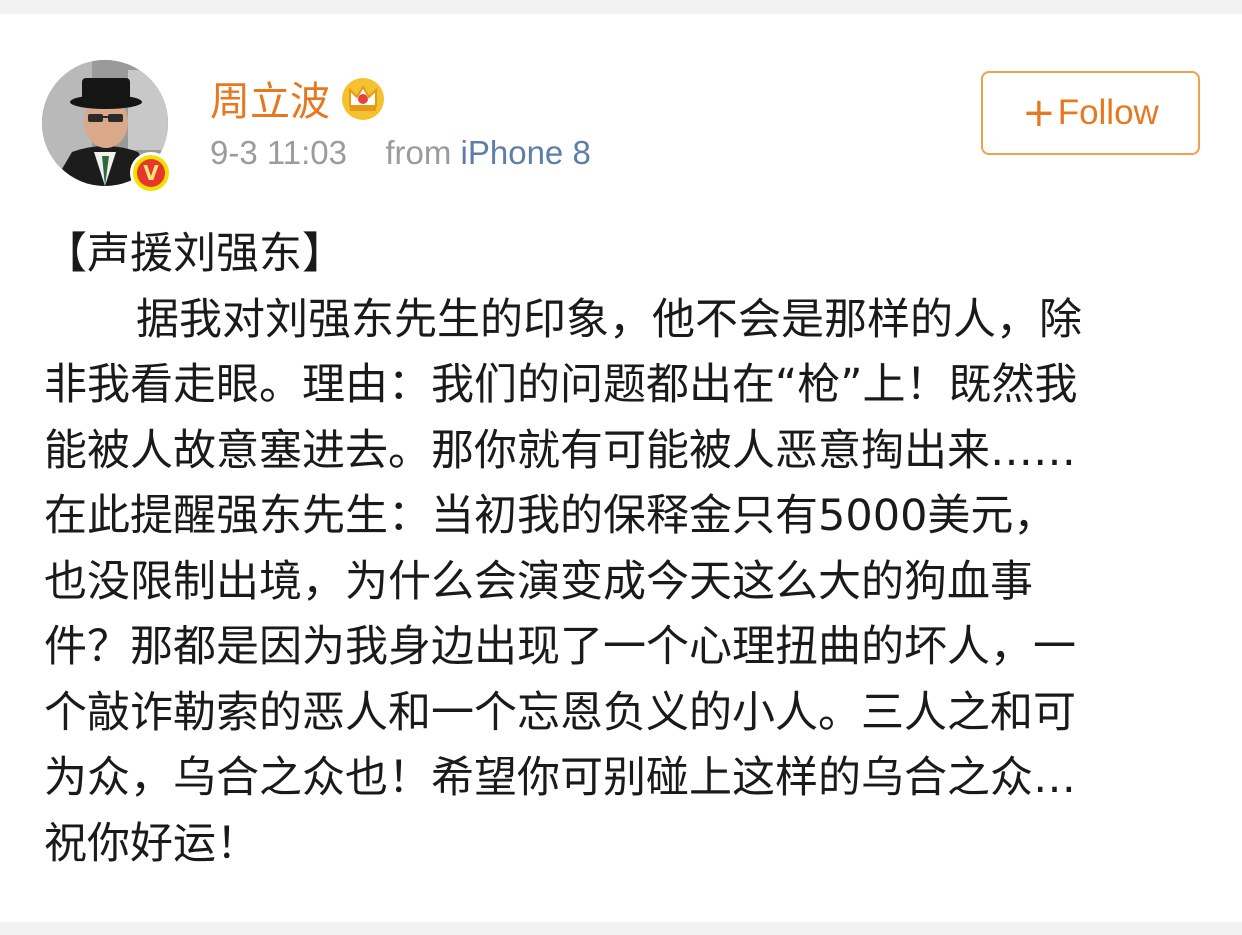  Describe the element at coordinates (194, 254) in the screenshot. I see `post-title: 【声援刘强东】` at that location.